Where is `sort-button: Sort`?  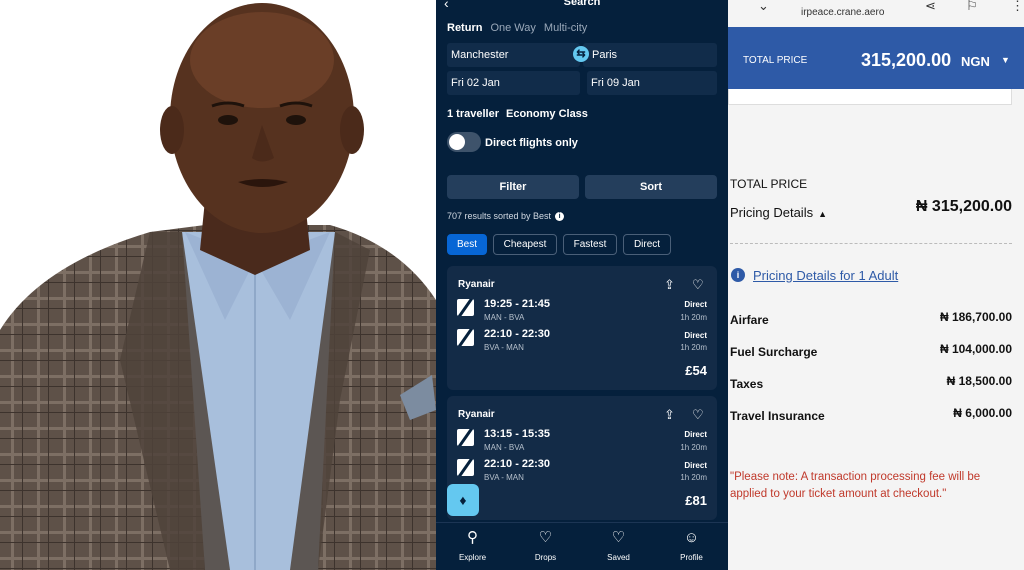 sort-button: Sort is located at coordinates (651, 187).